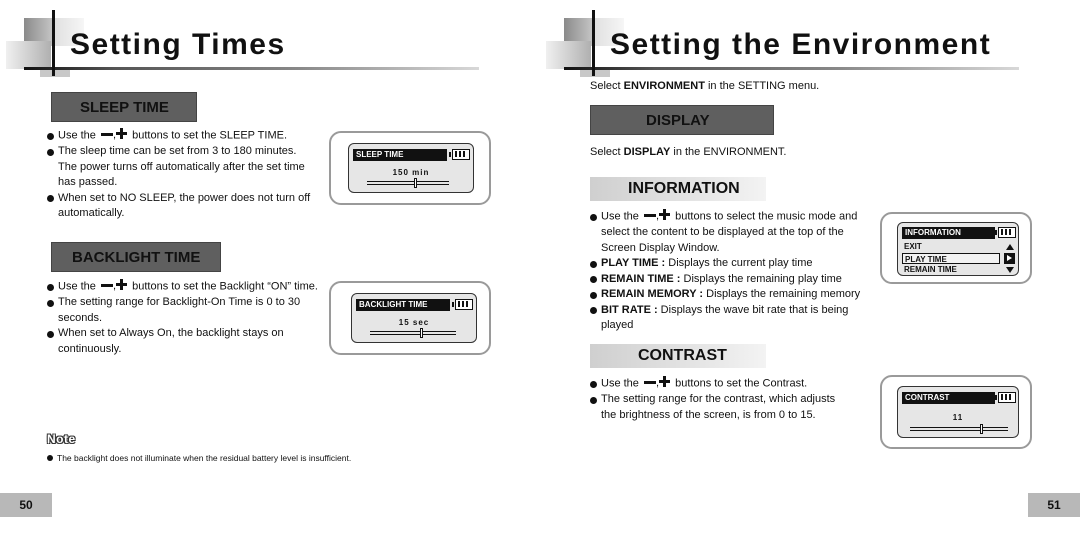 The image size is (1080, 539). Describe the element at coordinates (178, 44) in the screenshot. I see `page-title: Setting Times` at that location.